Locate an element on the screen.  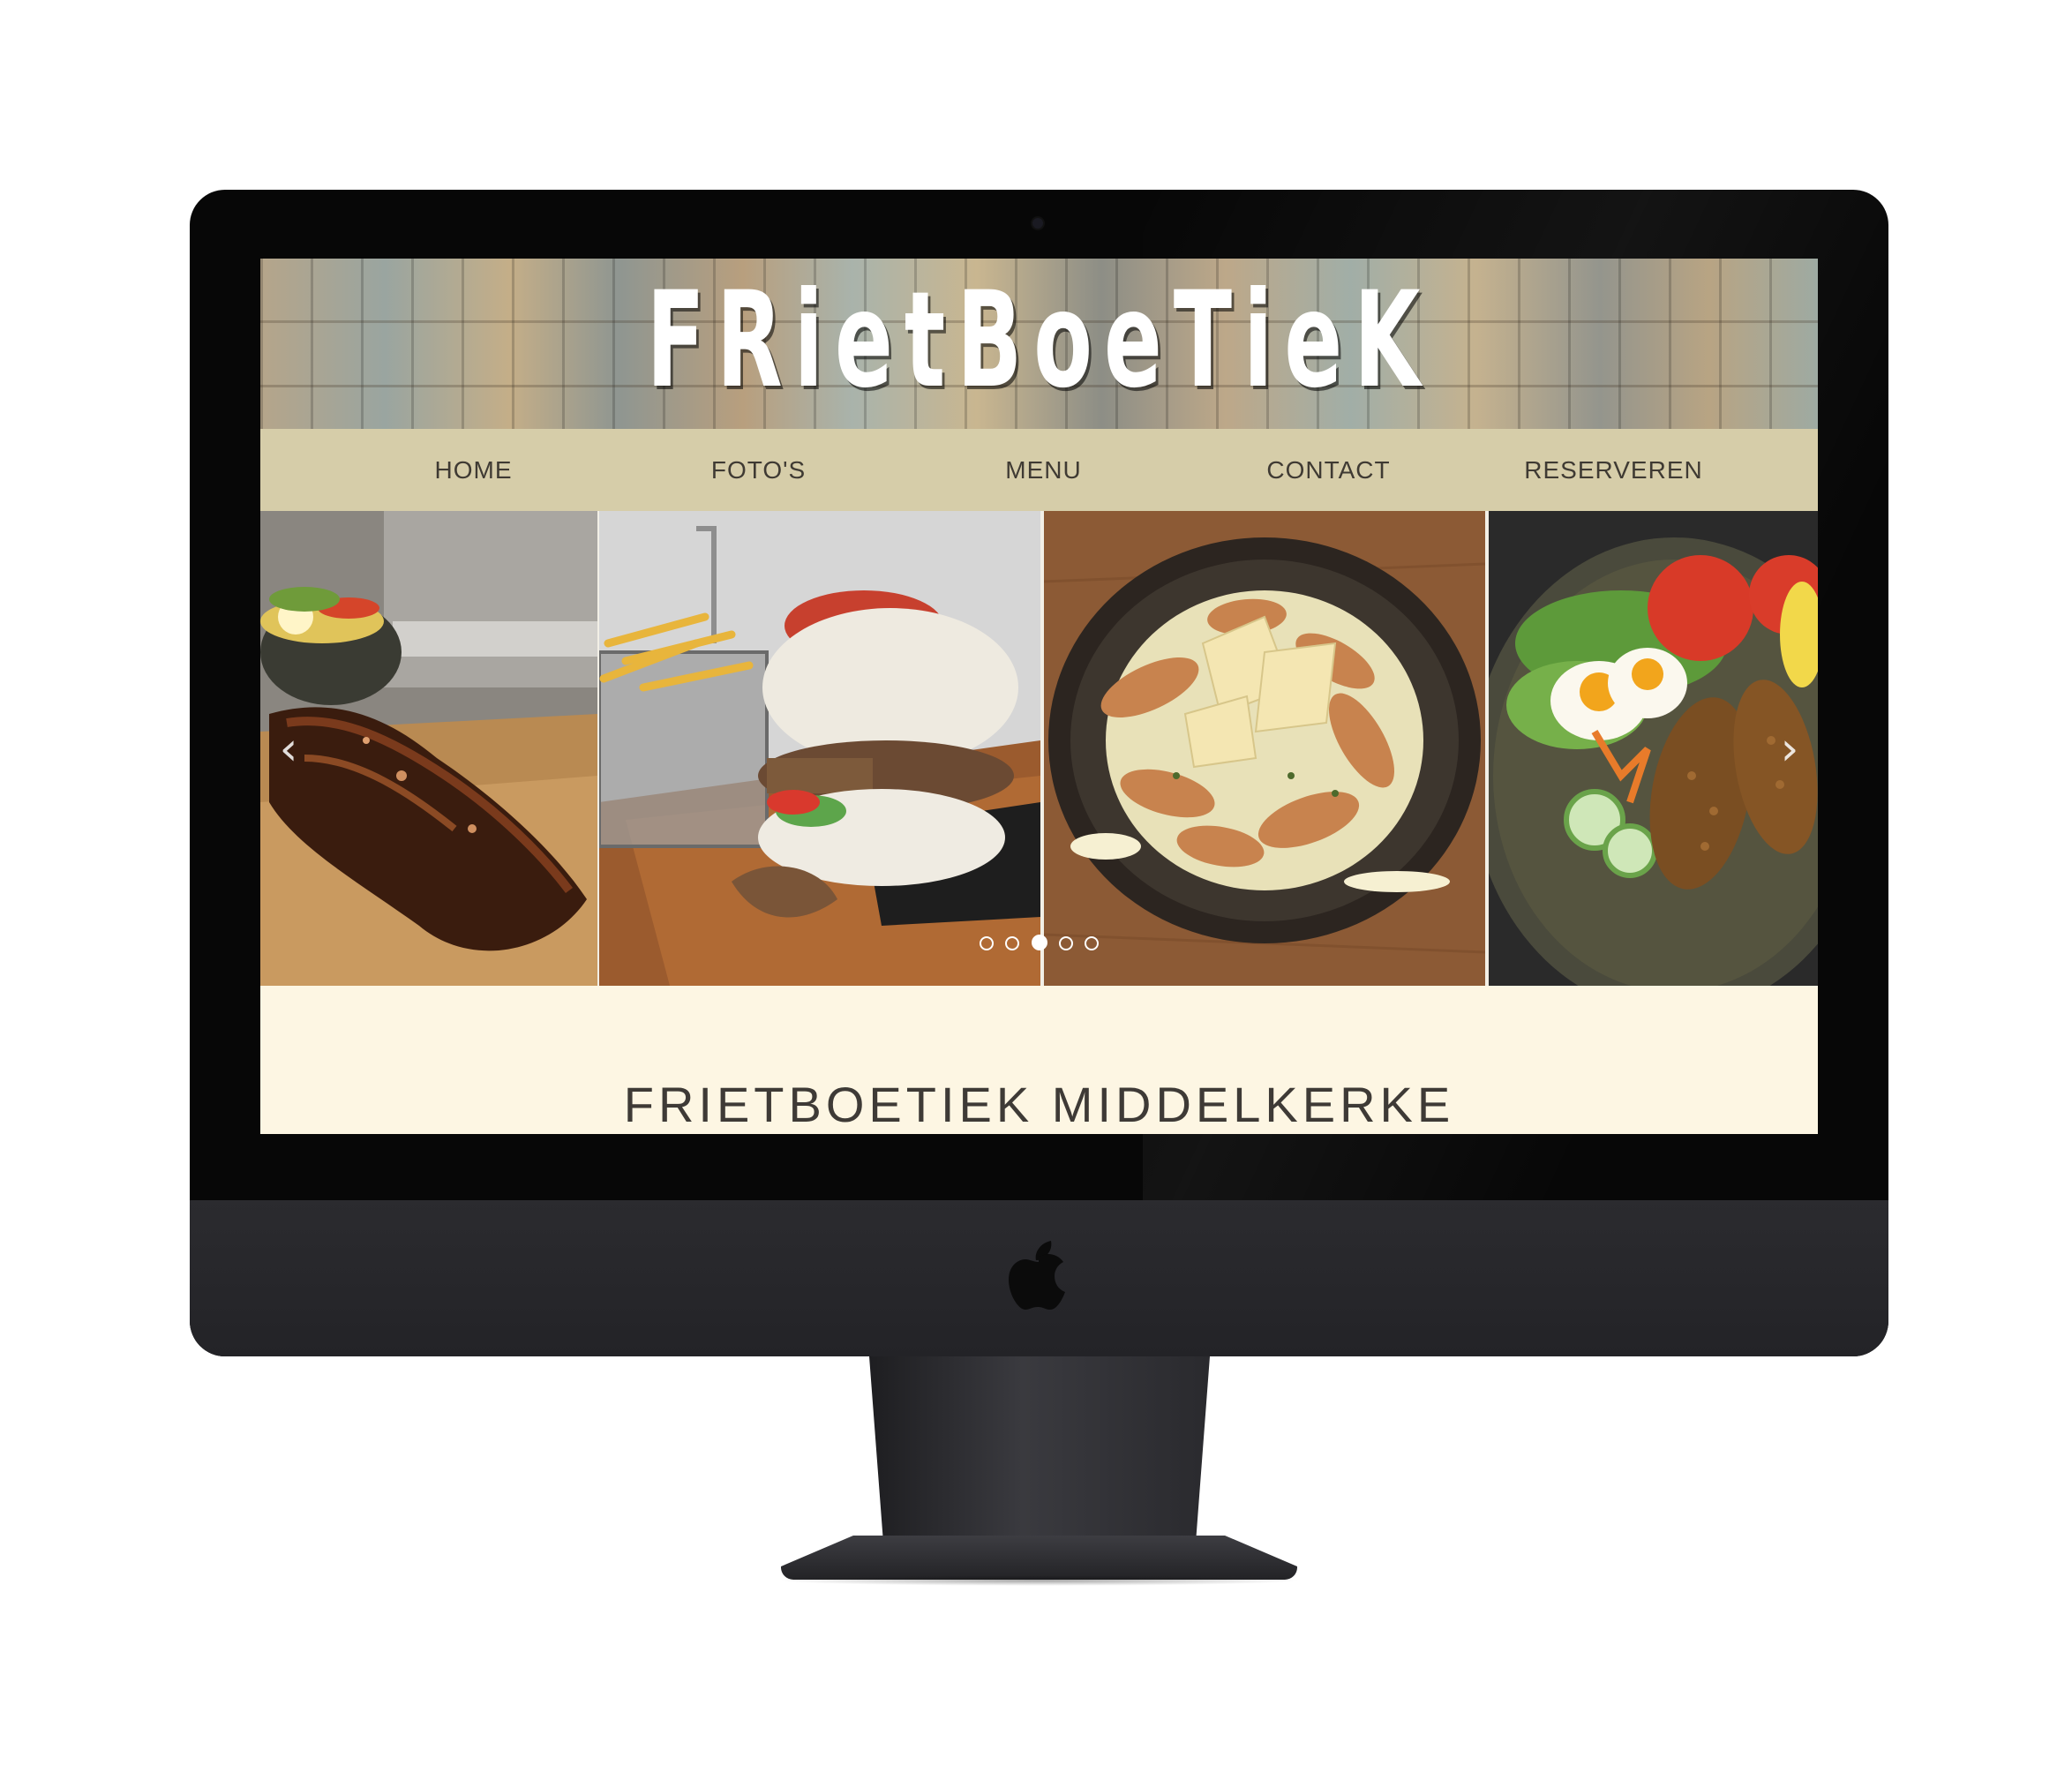
kebab-burger-image is located at coordinates (819, 748).